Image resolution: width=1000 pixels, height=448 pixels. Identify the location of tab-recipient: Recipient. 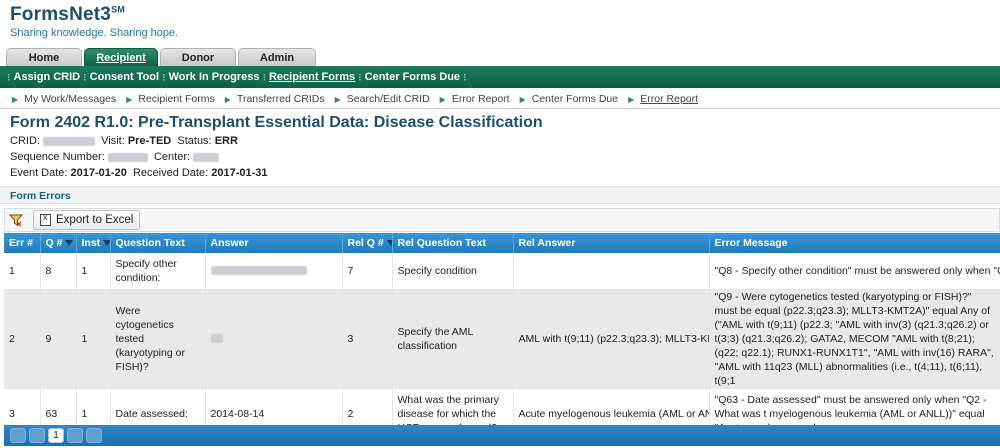
(121, 57).